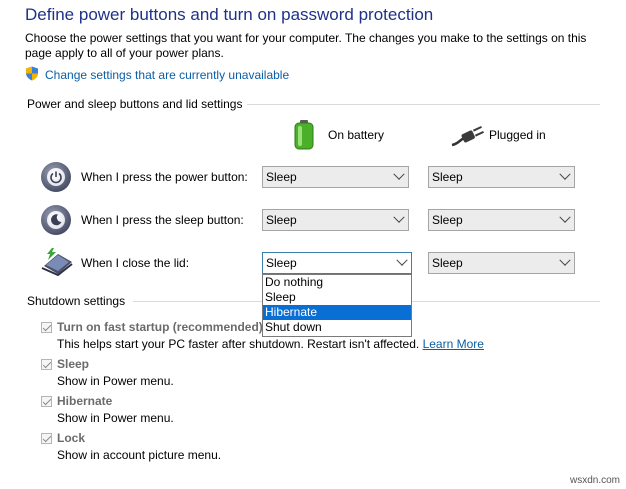 This screenshot has width=626, height=489. I want to click on close-lid-row-label: When I close the lid:, so click(135, 263).